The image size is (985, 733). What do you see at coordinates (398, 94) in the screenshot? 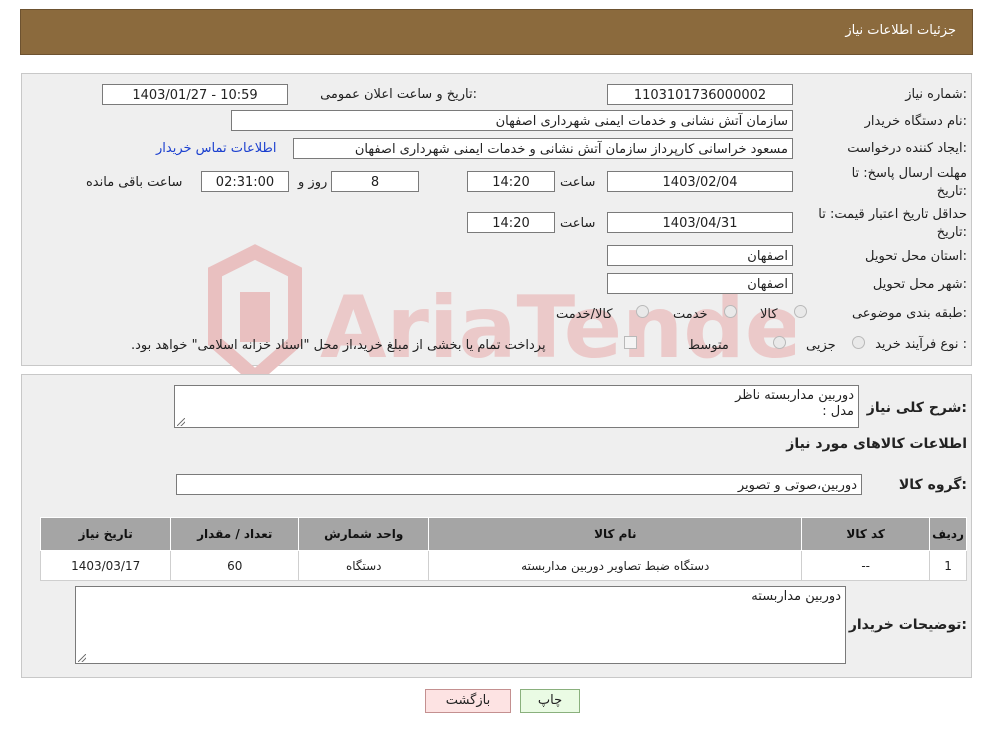
I see `announce-label: تاریخ و ساعت اعلان عمومی:` at bounding box center [398, 94].